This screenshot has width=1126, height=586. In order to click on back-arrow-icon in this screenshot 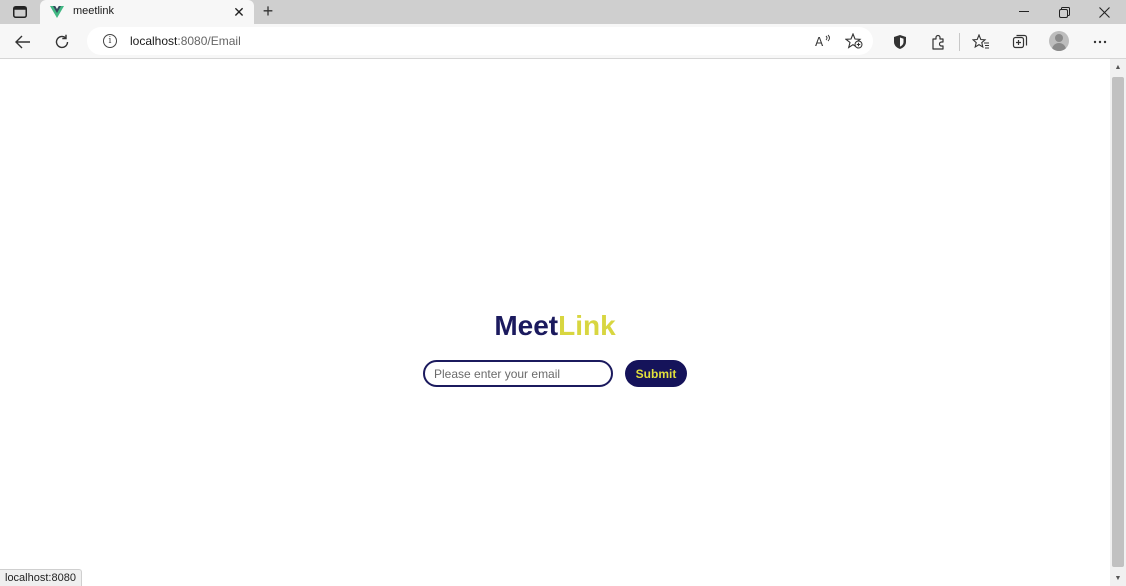, I will do `click(23, 42)`.